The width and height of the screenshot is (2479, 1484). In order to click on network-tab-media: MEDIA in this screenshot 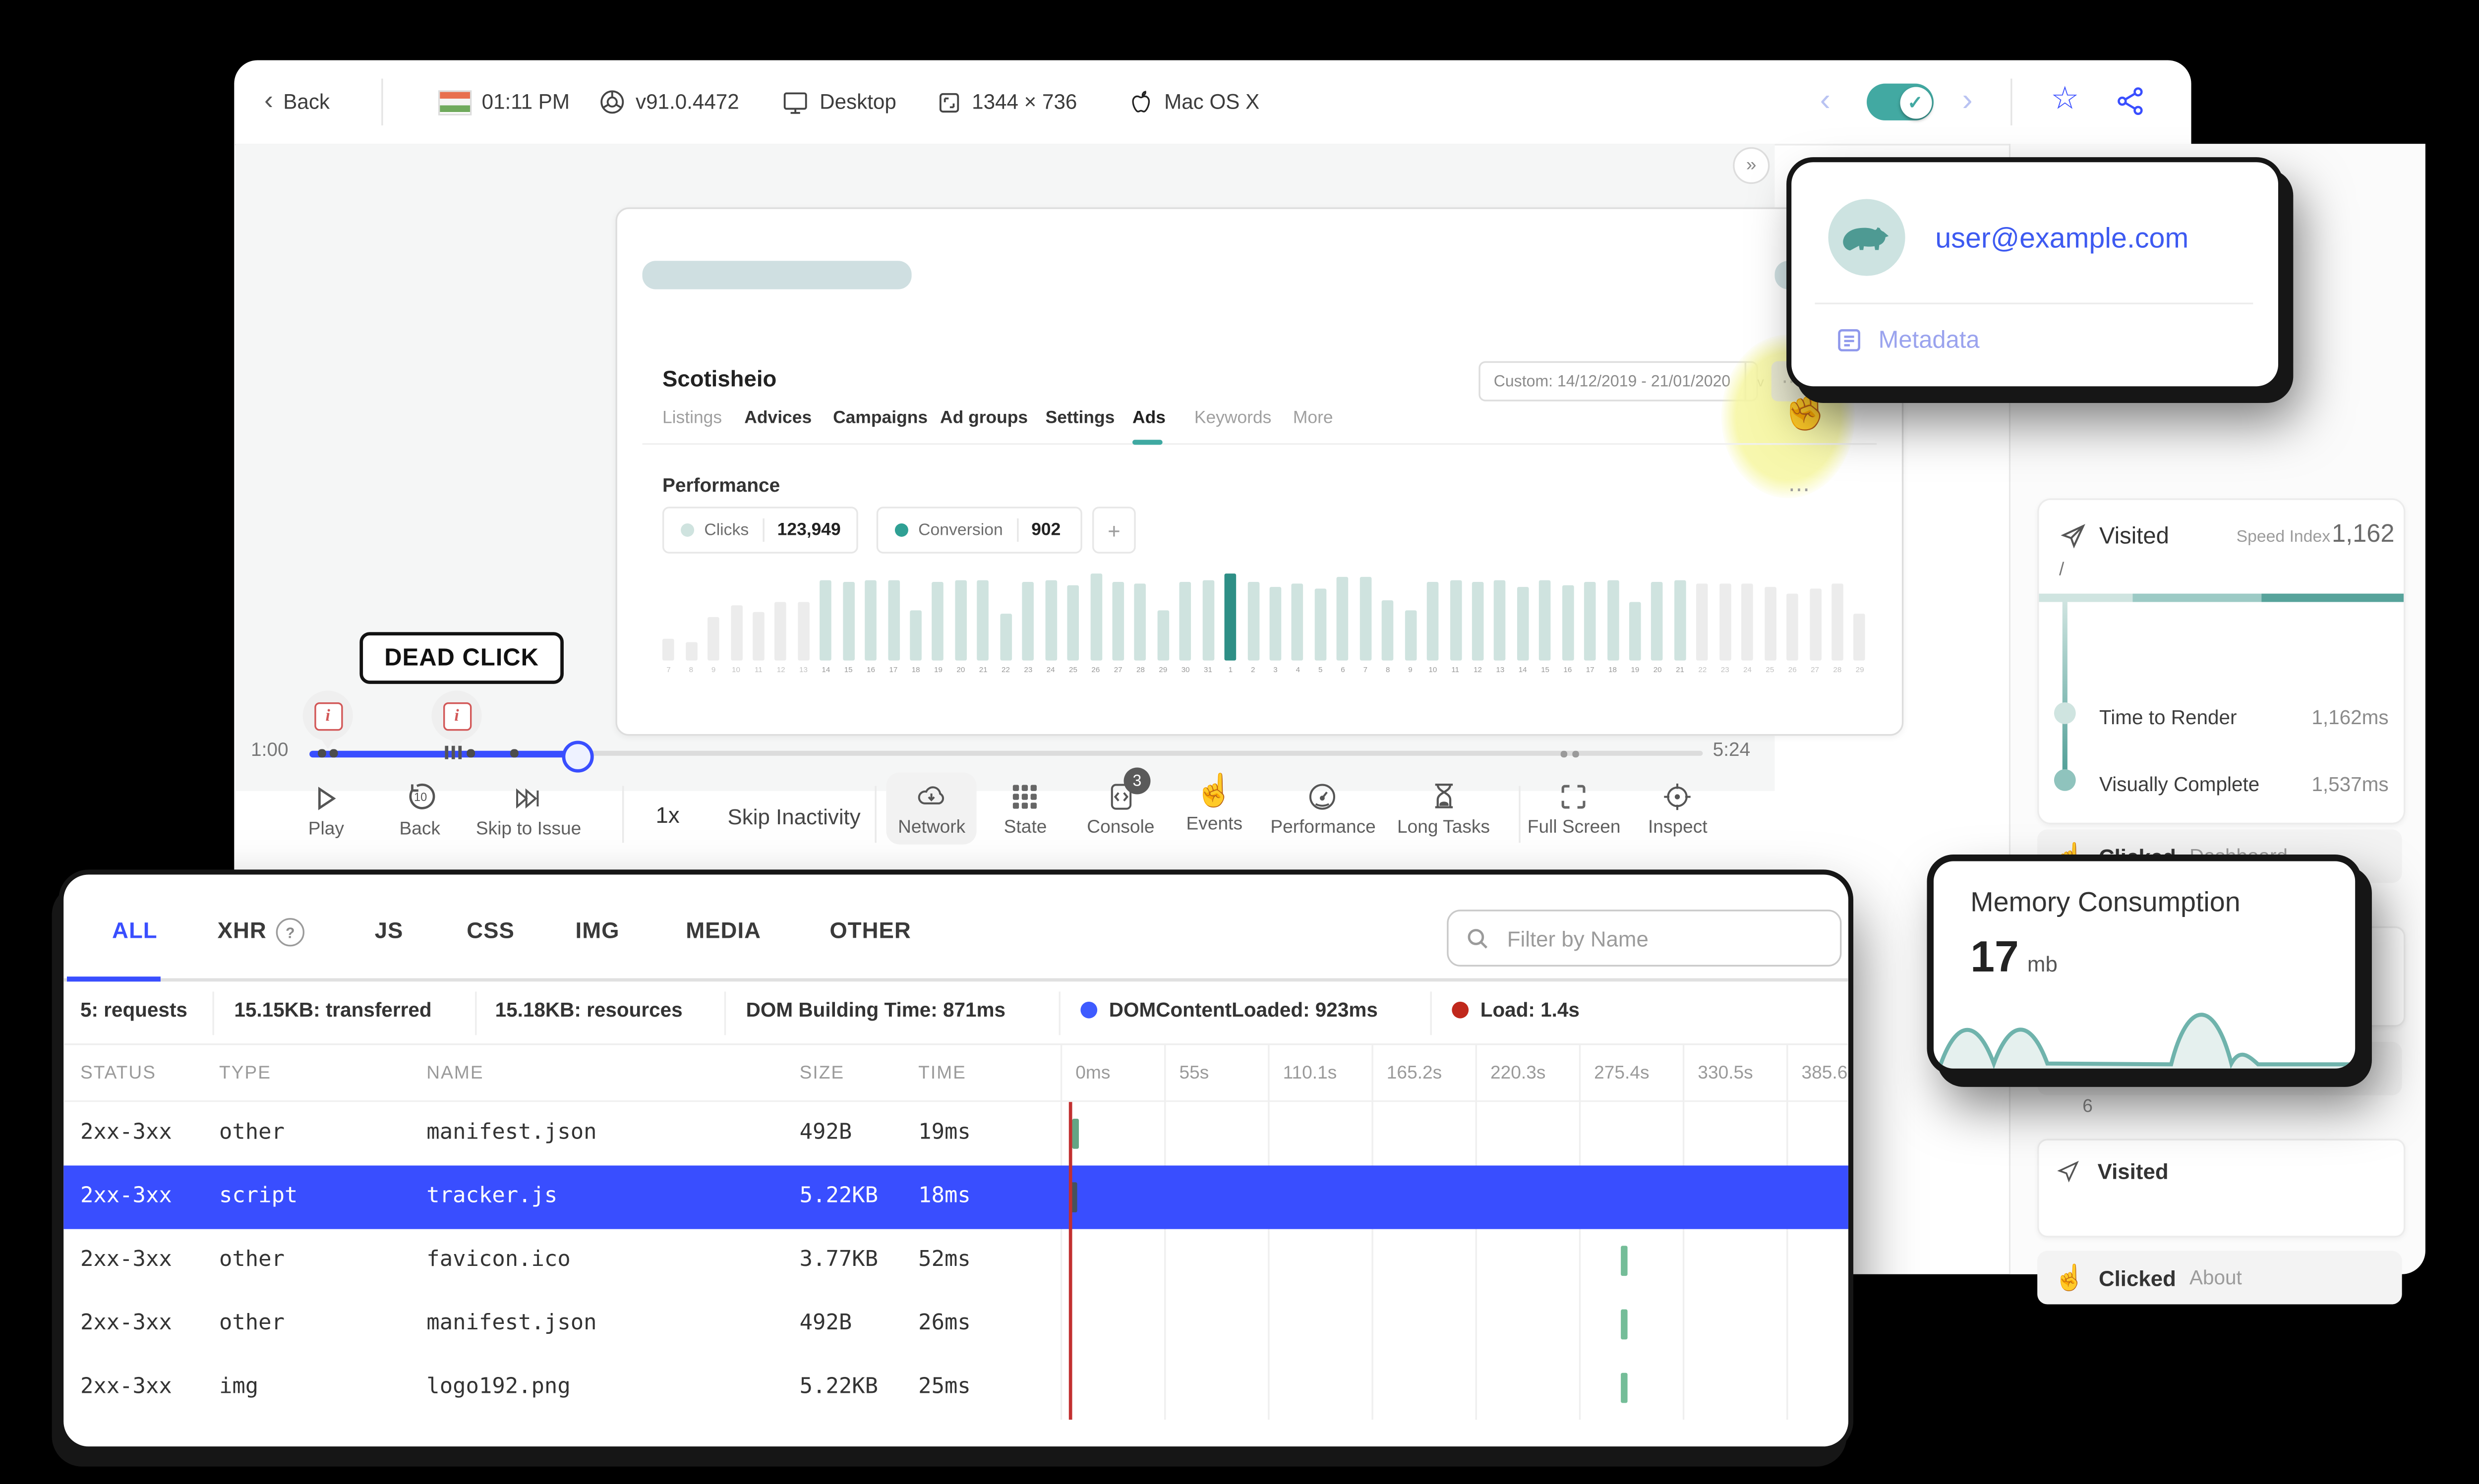, I will do `click(723, 931)`.